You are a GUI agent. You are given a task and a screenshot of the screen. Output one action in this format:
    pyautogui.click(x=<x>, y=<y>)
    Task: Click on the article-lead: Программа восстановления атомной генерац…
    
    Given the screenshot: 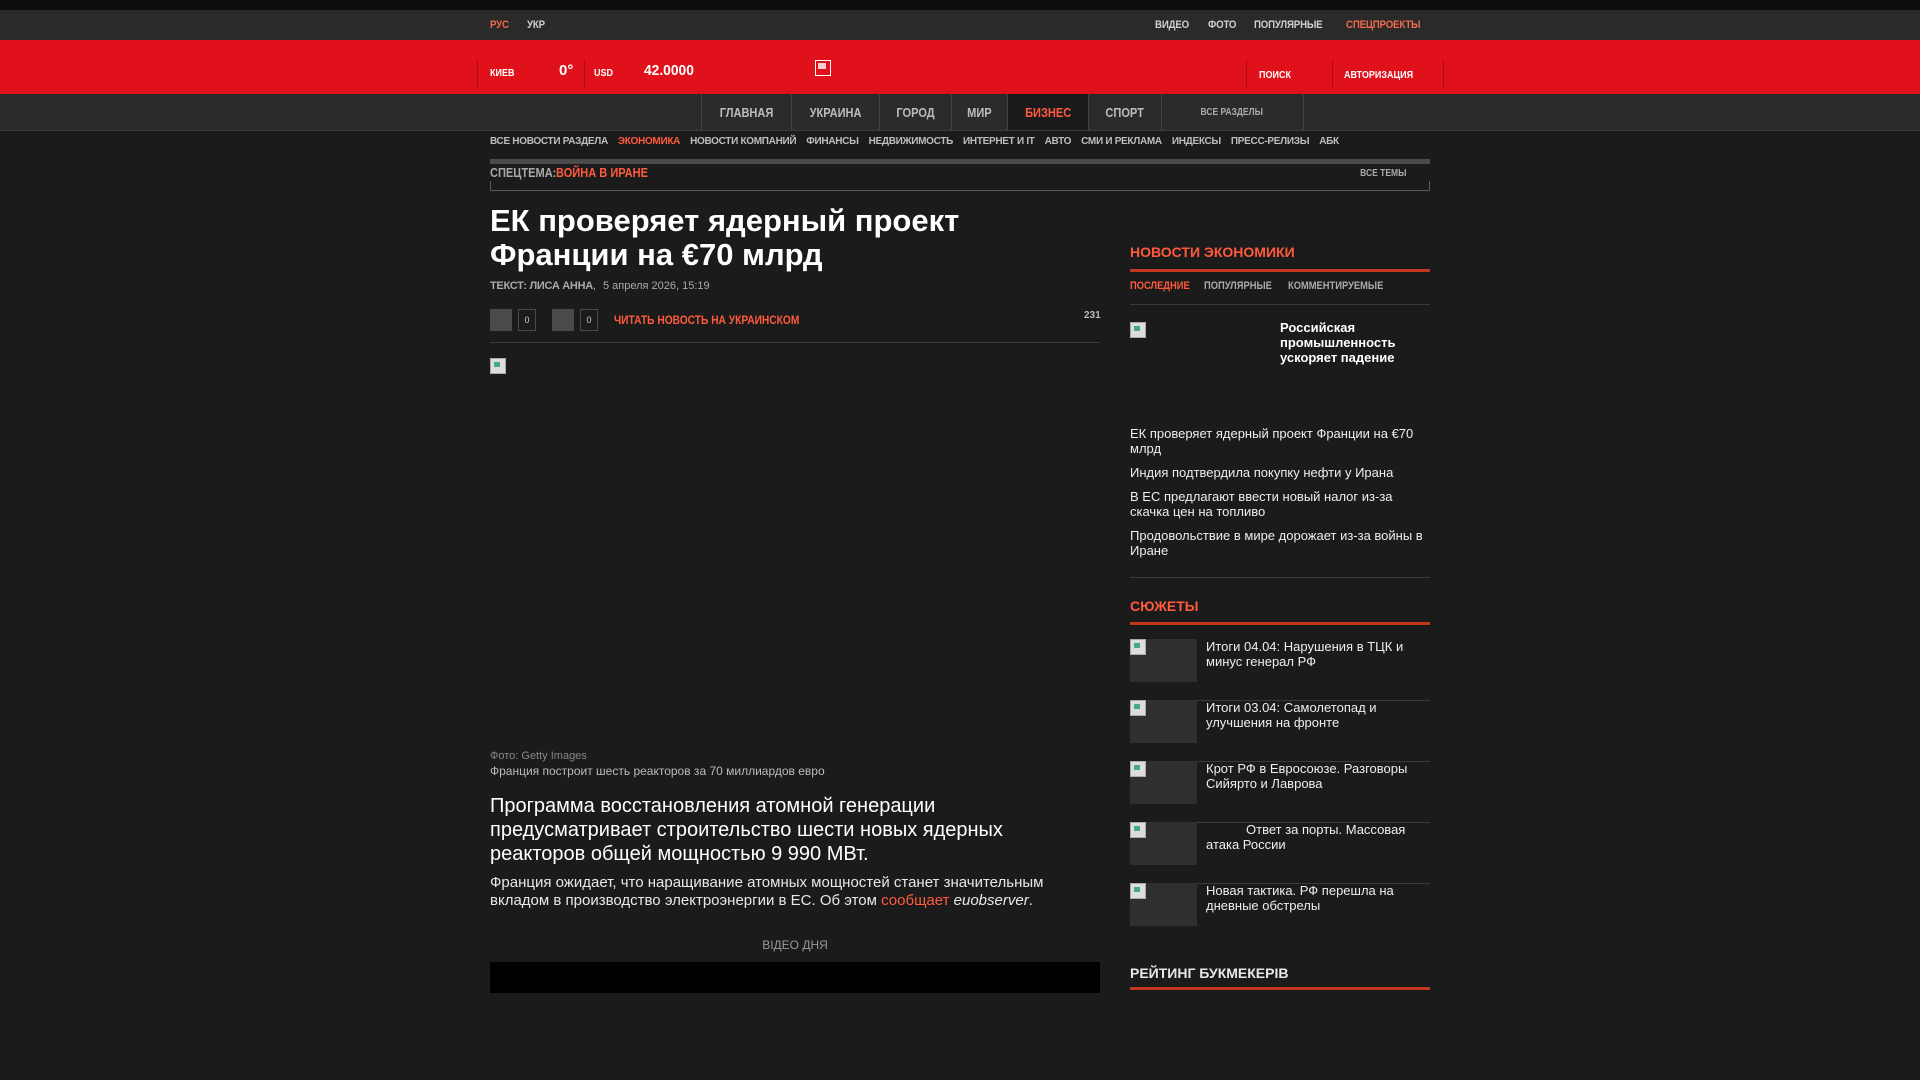 What is the action you would take?
    pyautogui.click(x=746, y=830)
    